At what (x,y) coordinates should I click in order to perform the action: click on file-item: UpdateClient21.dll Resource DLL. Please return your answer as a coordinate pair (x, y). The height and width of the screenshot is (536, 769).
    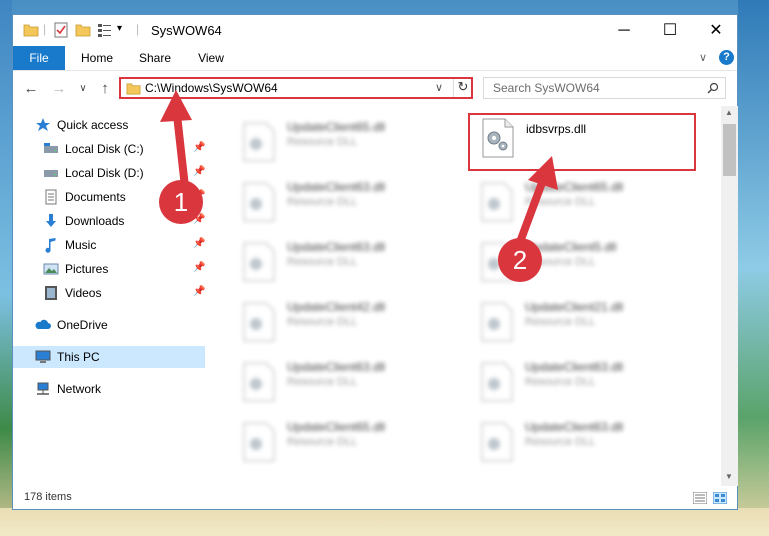
    Looking at the image, I should click on (582, 324).